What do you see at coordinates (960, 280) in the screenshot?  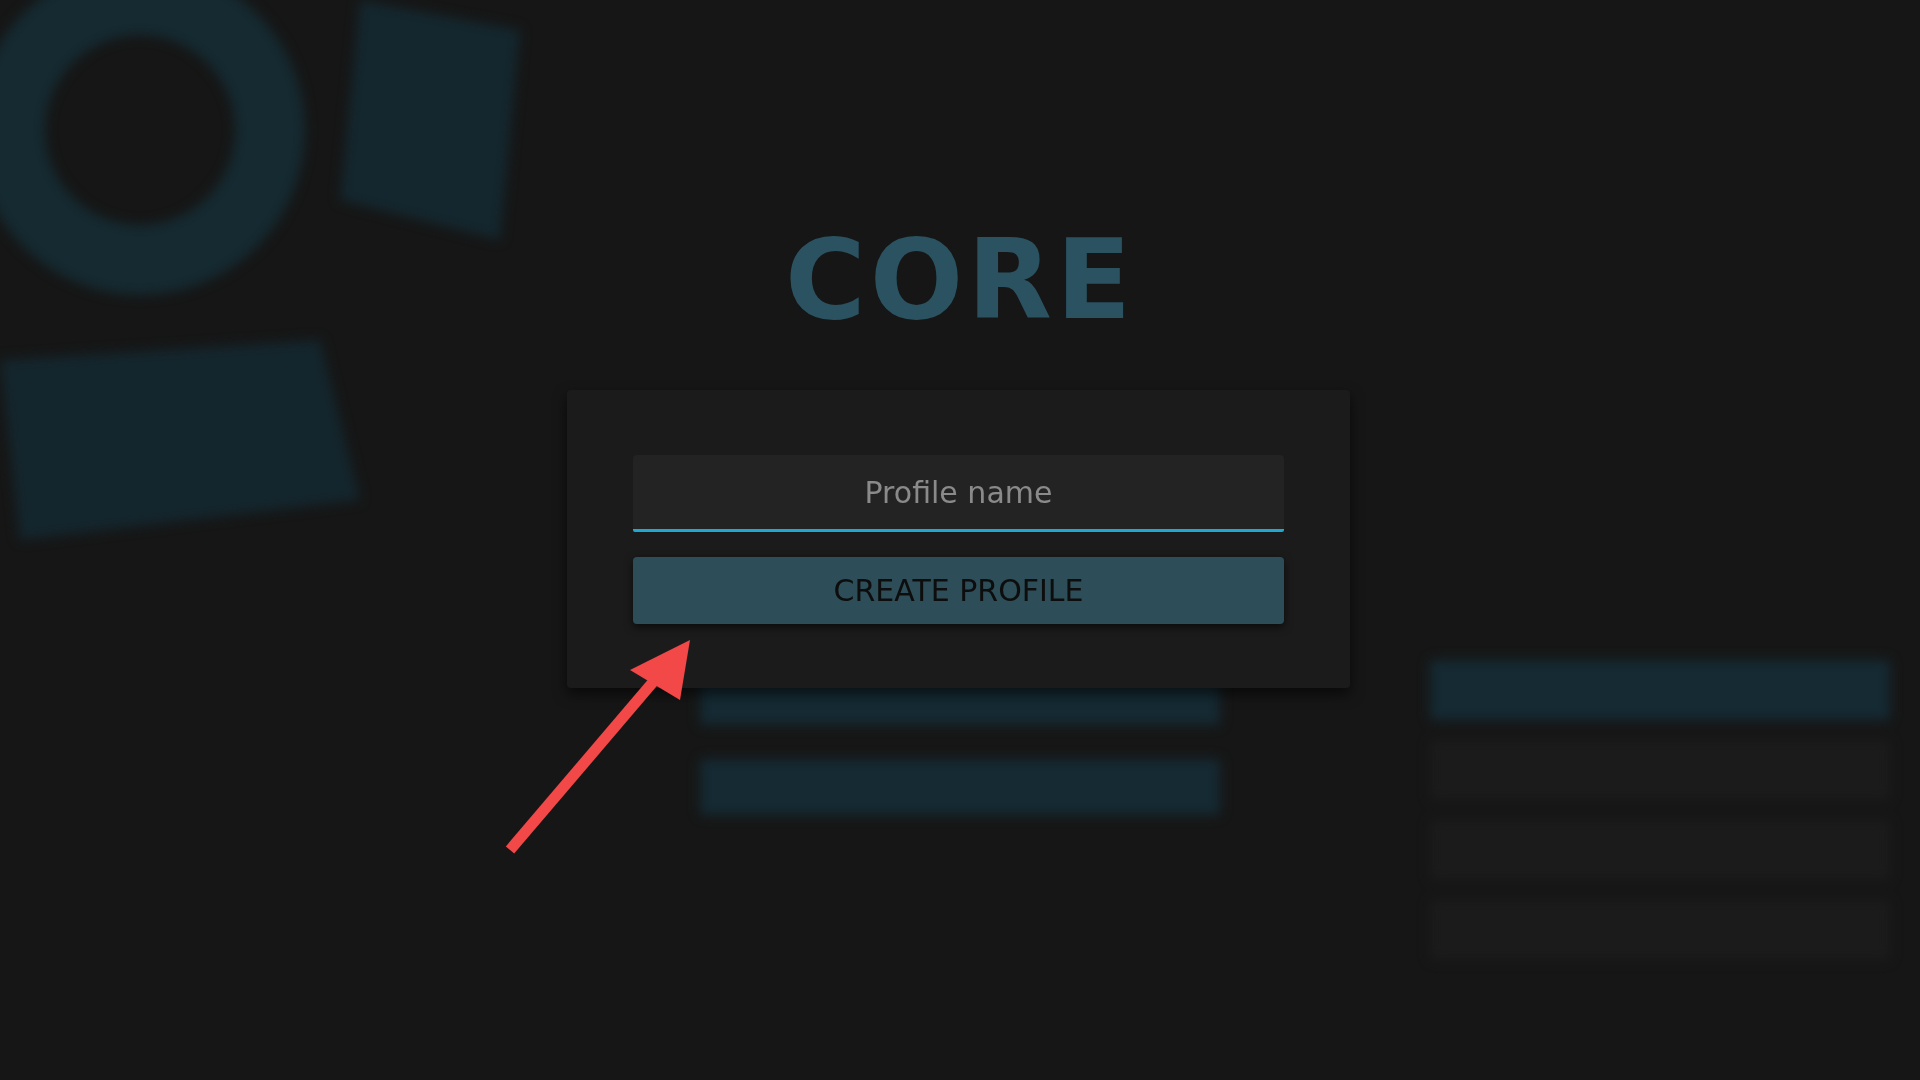 I see `background-title: CORE` at bounding box center [960, 280].